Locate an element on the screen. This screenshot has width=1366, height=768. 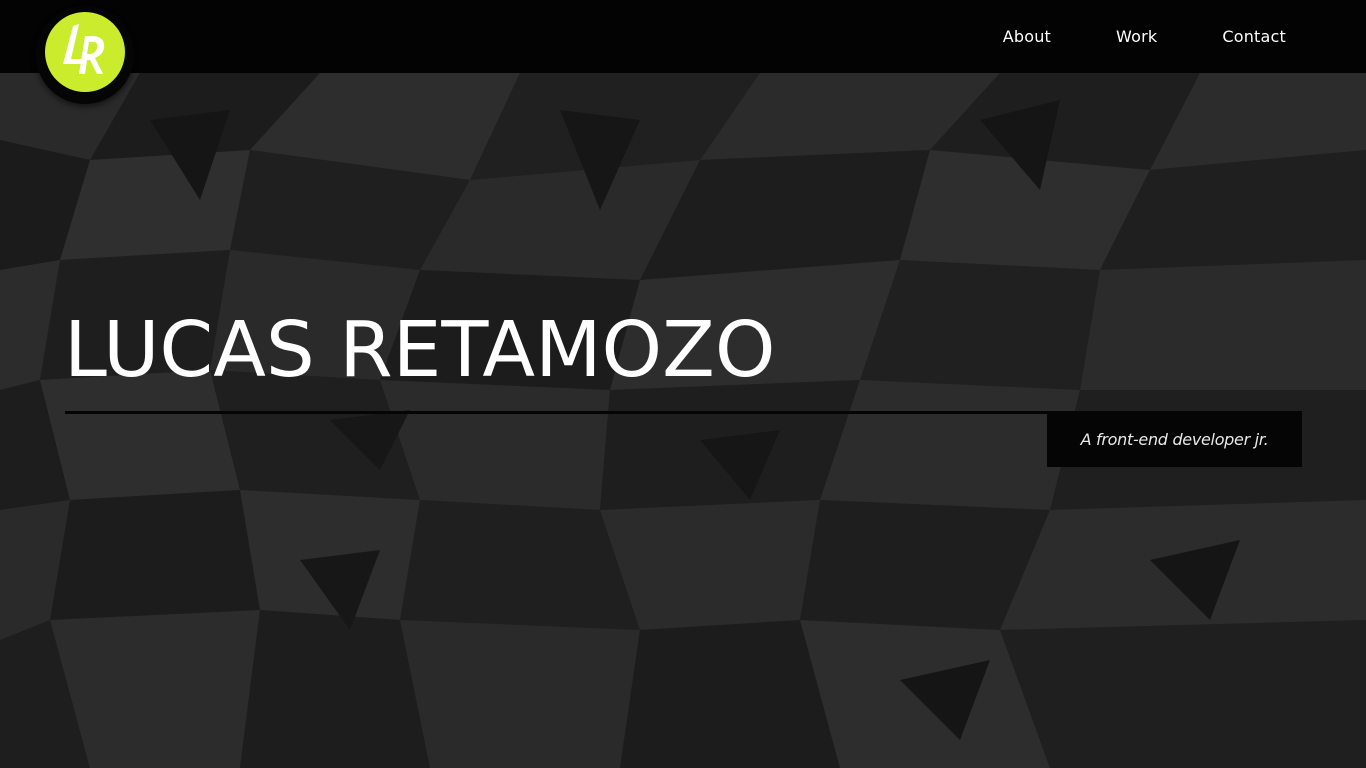
hero-name-heading: LUCAS RETAMOZO is located at coordinates (420, 350).